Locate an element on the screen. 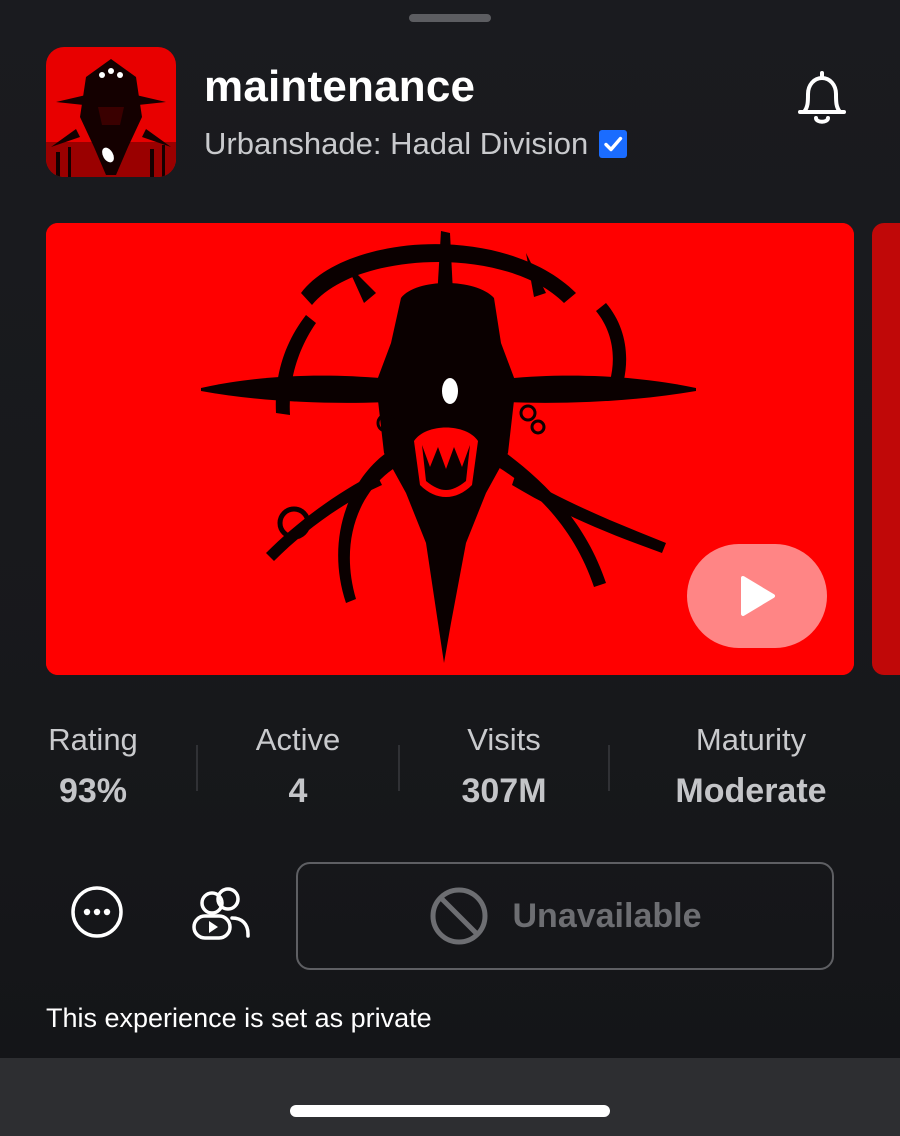 This screenshot has height=1136, width=900. stat-label: Rating is located at coordinates (93, 739).